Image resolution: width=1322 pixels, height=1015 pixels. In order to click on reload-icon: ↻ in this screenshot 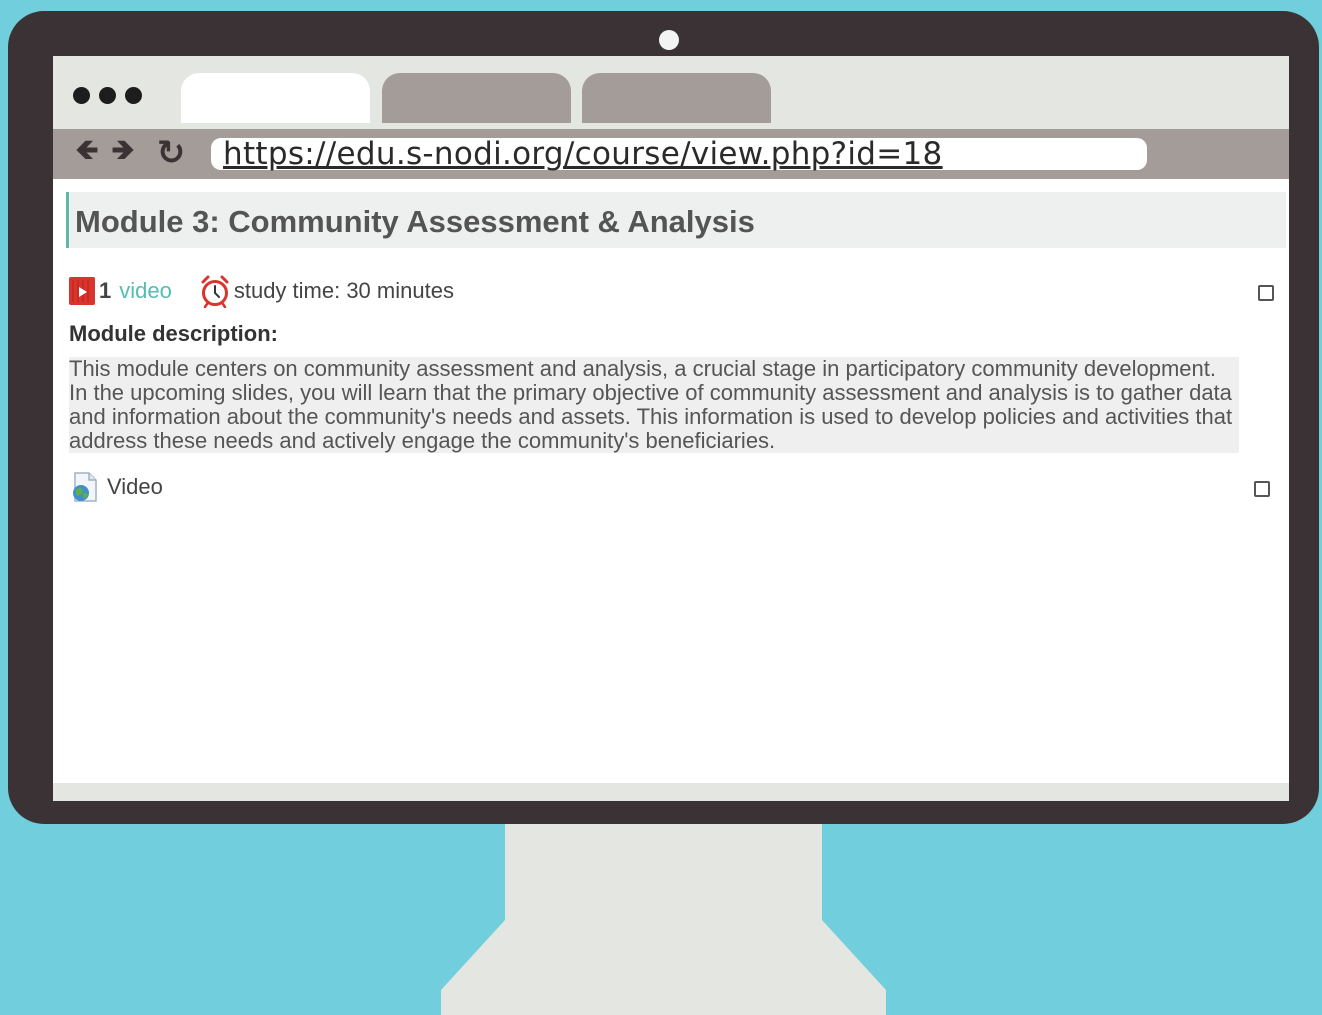, I will do `click(171, 153)`.